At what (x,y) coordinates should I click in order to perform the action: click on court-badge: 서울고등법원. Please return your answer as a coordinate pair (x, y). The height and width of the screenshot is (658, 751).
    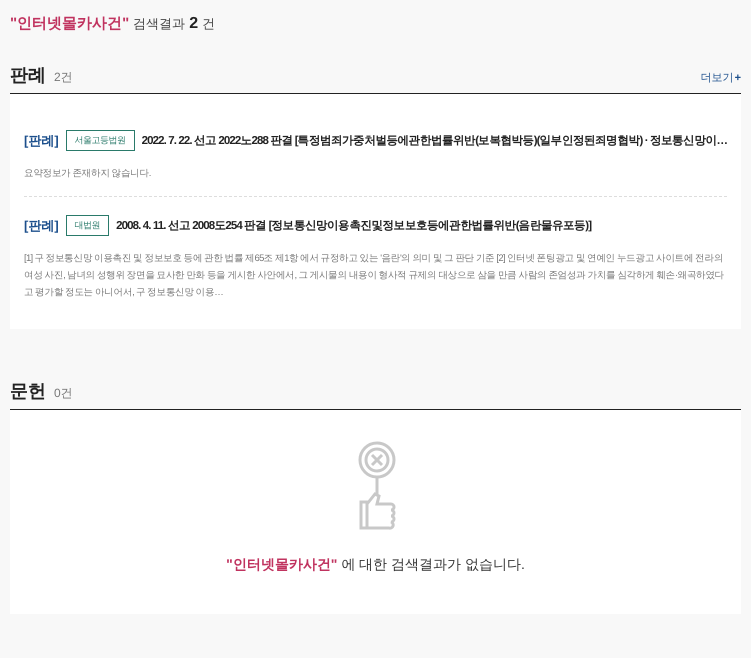
    Looking at the image, I should click on (100, 140).